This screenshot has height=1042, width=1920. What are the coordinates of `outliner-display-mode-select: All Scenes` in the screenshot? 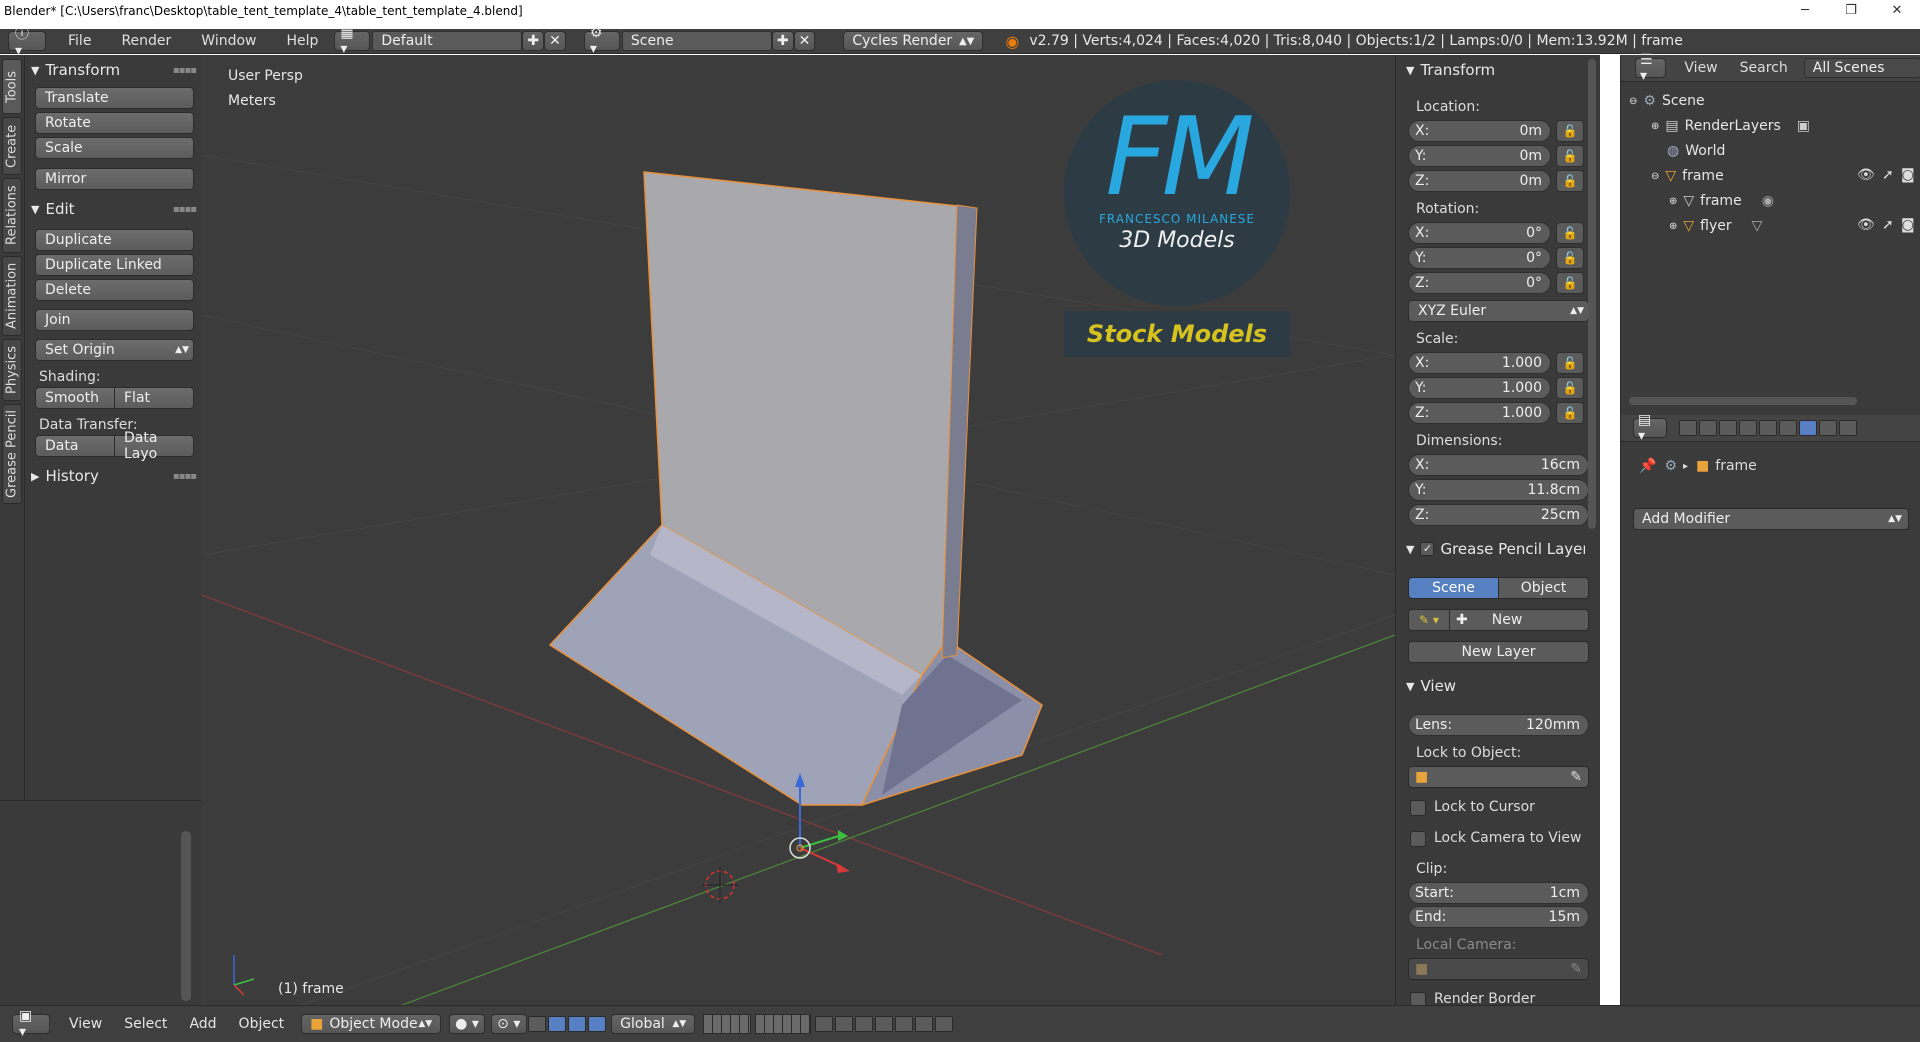 It's located at (1861, 68).